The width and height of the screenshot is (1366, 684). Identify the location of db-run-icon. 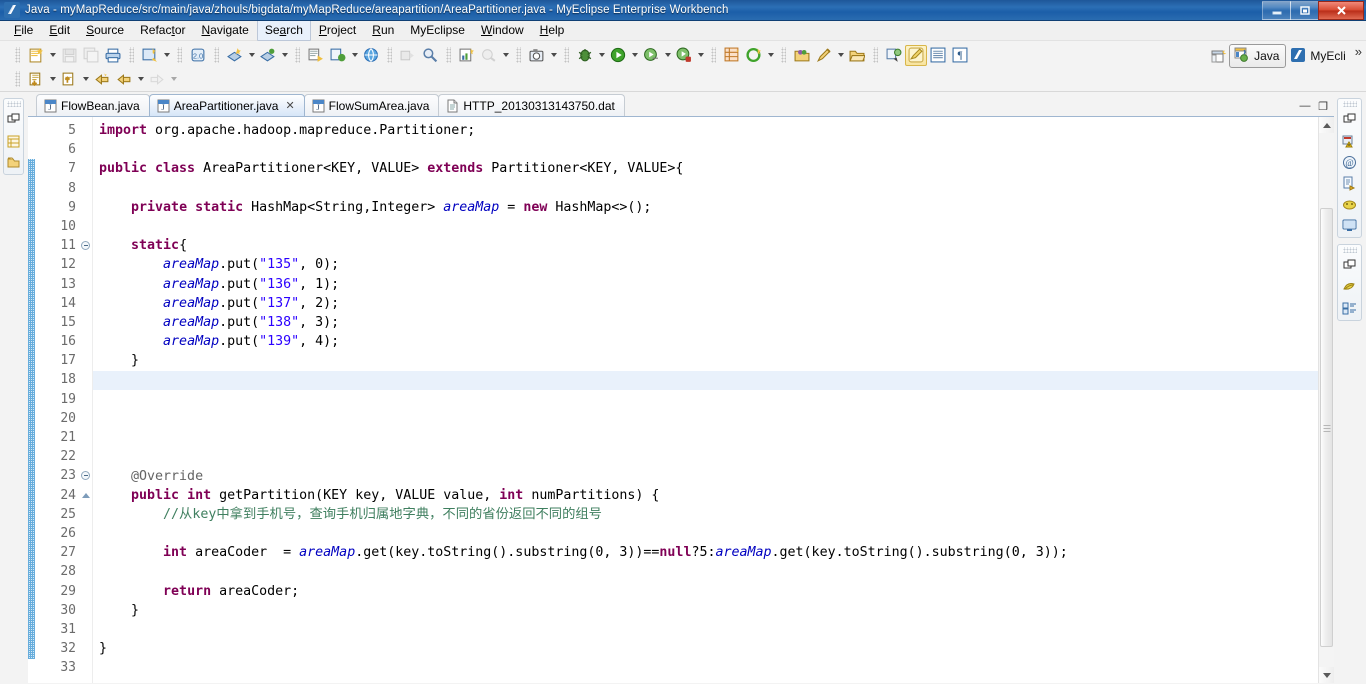
(338, 55).